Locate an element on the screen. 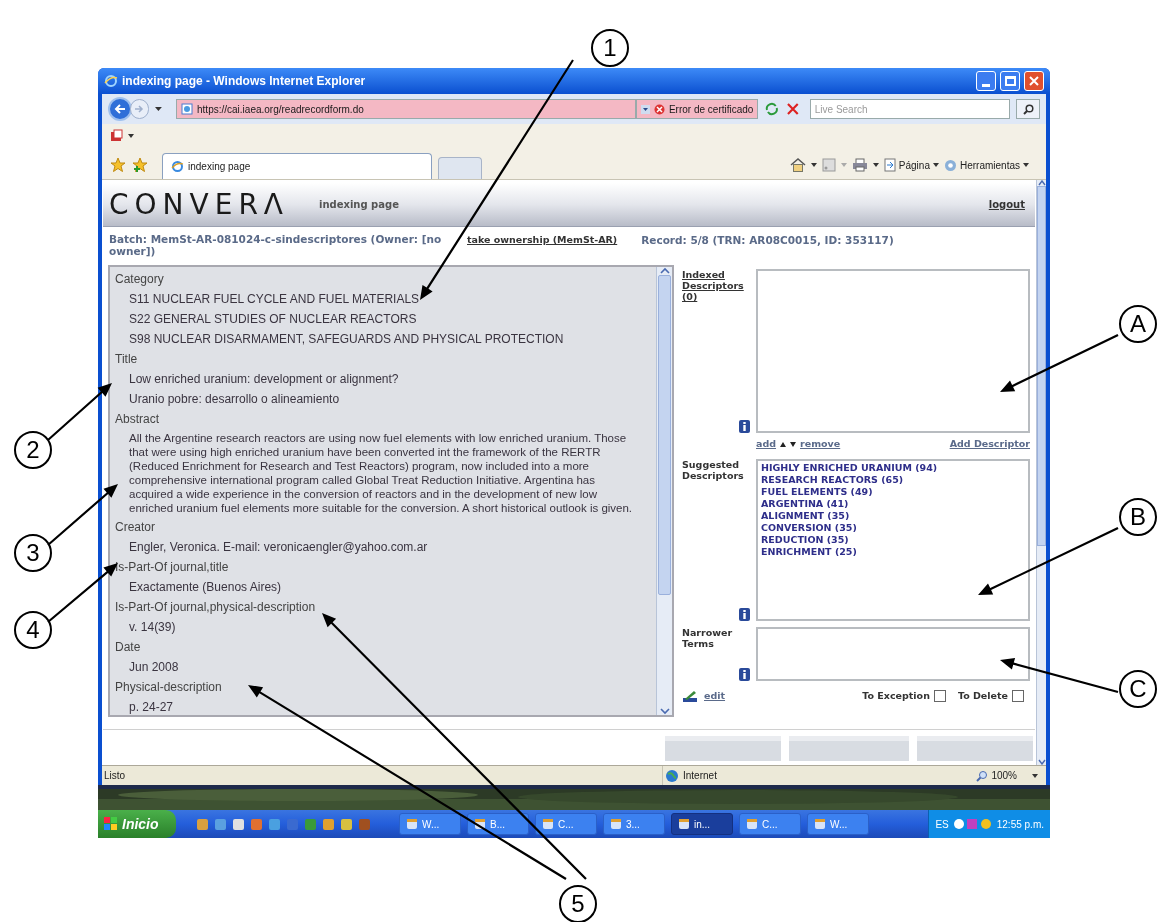 The image size is (1169, 922). add-descriptor-link: Add Descriptor is located at coordinates (989, 444).